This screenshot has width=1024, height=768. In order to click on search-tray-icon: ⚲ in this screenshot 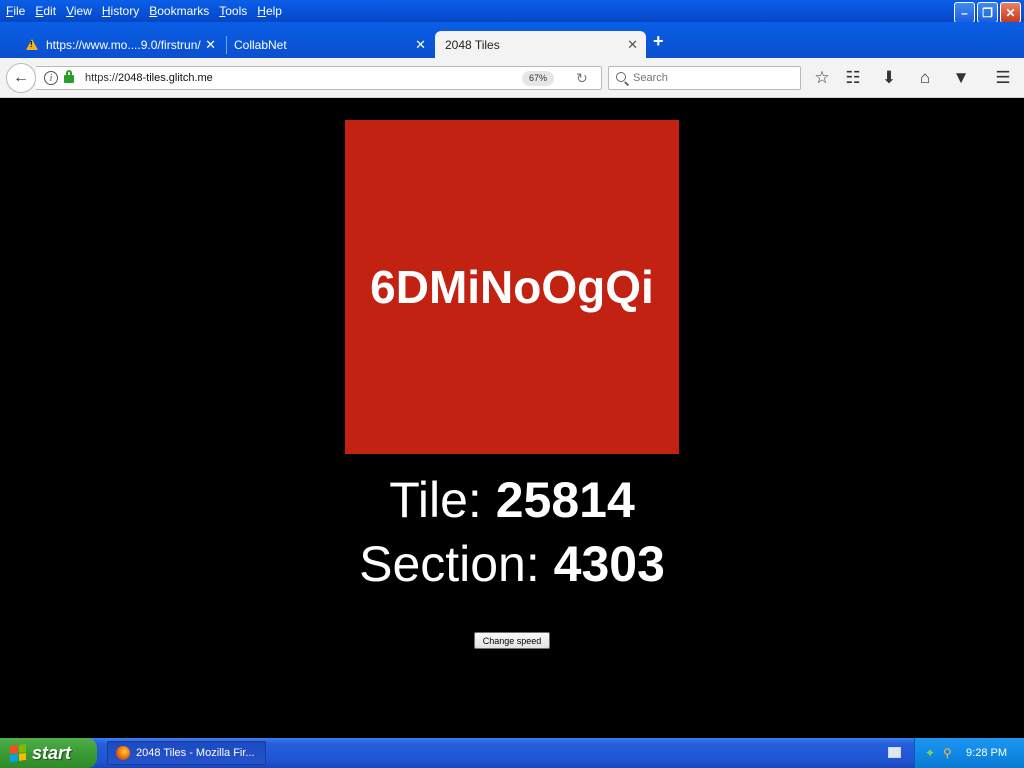, I will do `click(950, 753)`.